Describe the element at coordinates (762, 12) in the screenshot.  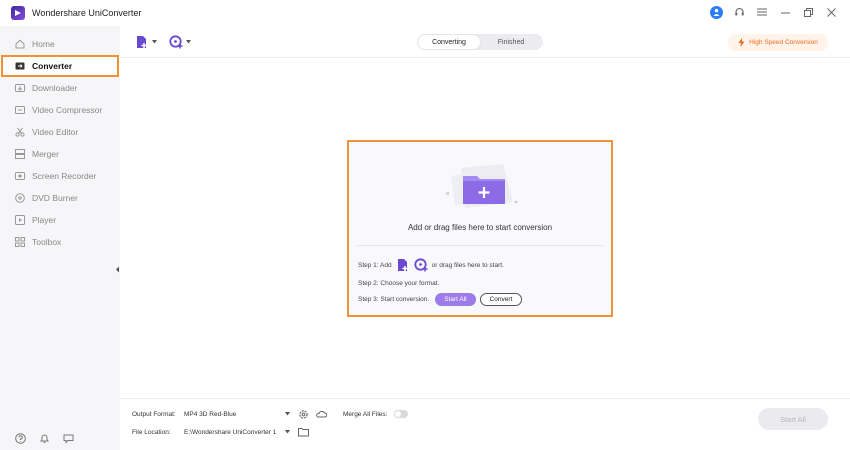
I see `menu-icon` at that location.